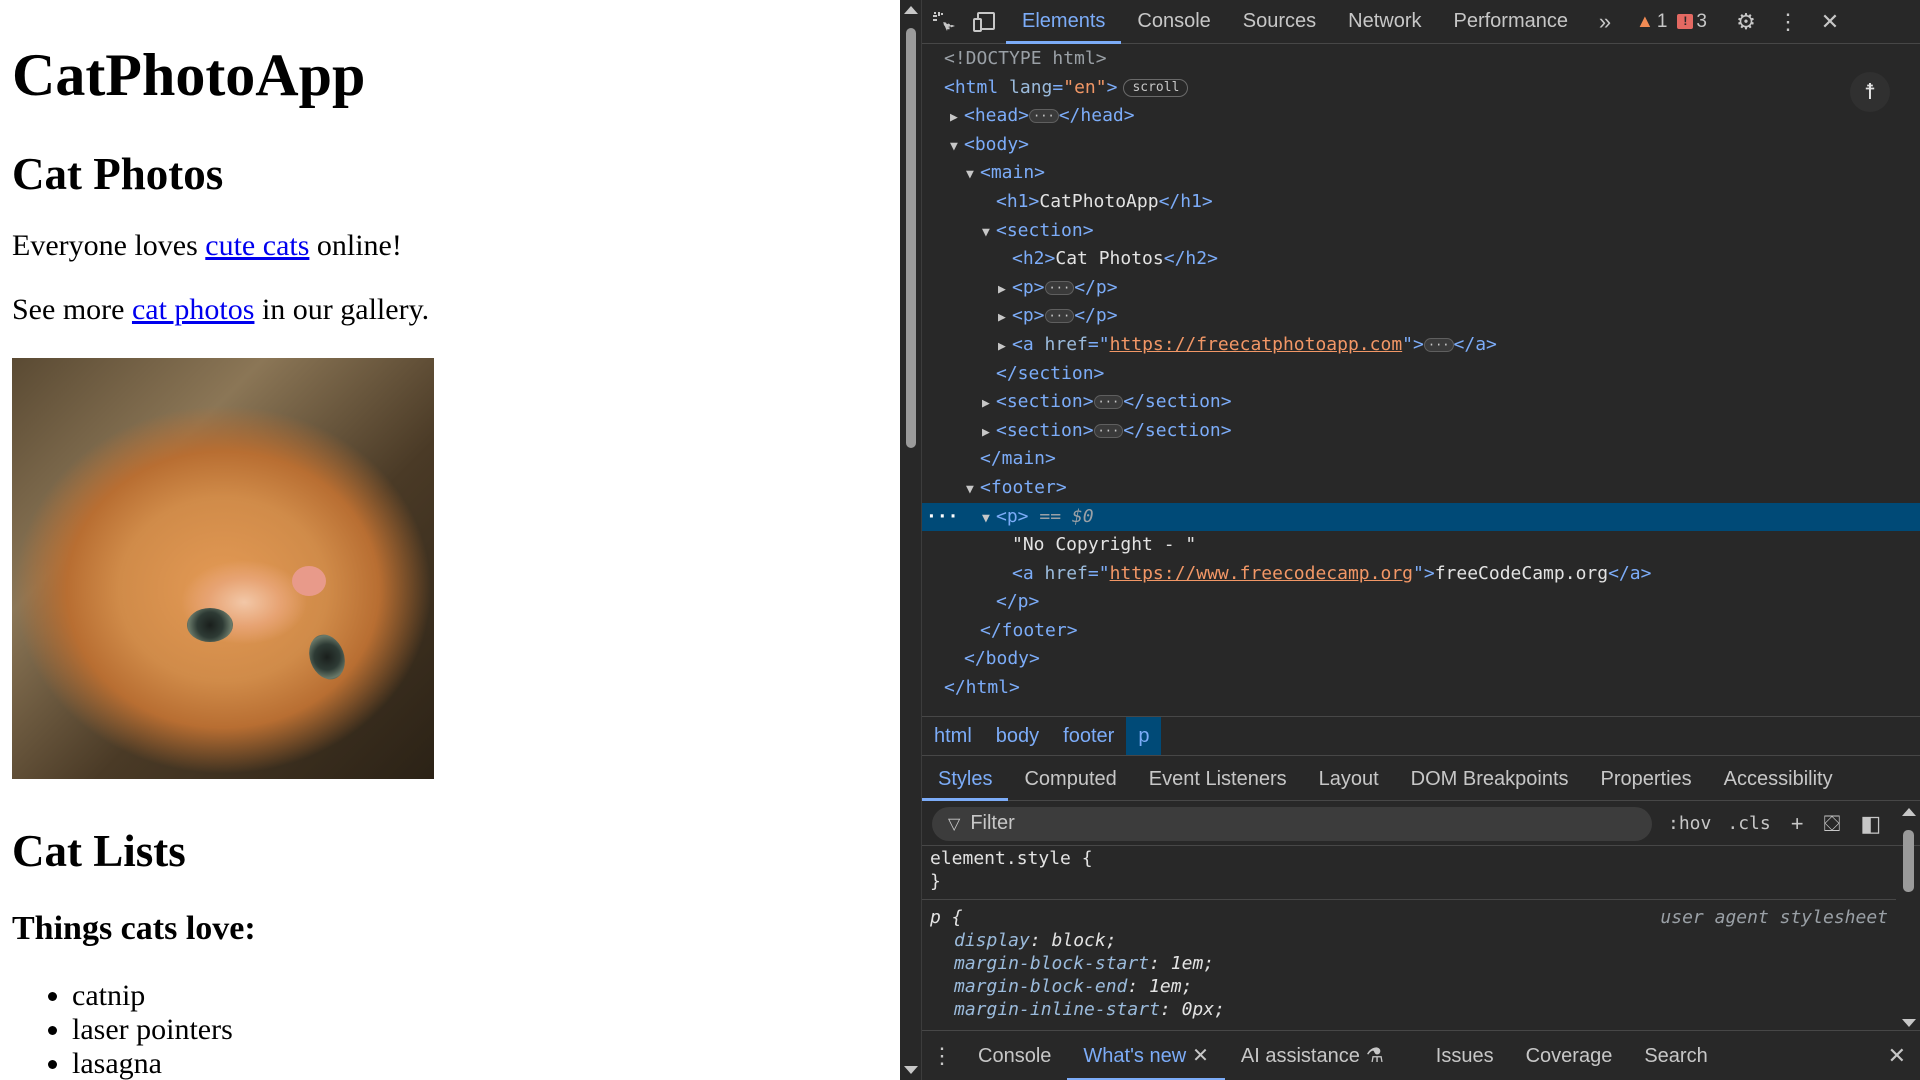 The width and height of the screenshot is (1920, 1080). Describe the element at coordinates (1421, 59) in the screenshot. I see `dom-doctype: <!DOCTYPE html>` at that location.